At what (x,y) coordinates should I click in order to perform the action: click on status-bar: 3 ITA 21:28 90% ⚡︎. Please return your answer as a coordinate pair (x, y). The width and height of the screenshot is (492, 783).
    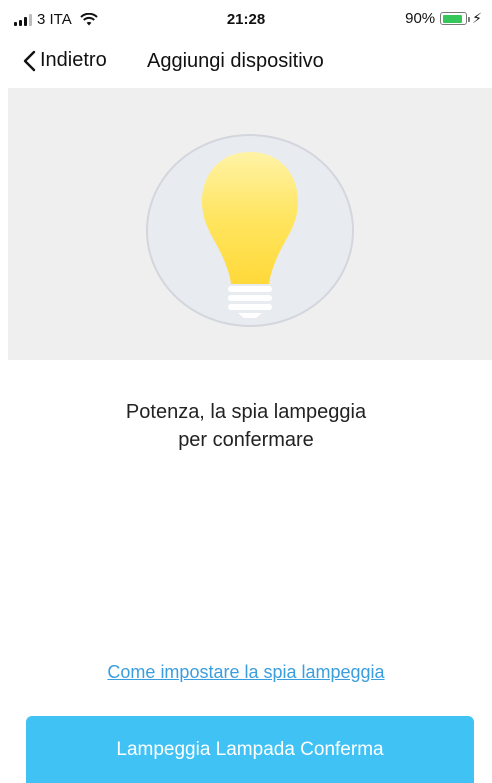
    Looking at the image, I should click on (246, 20).